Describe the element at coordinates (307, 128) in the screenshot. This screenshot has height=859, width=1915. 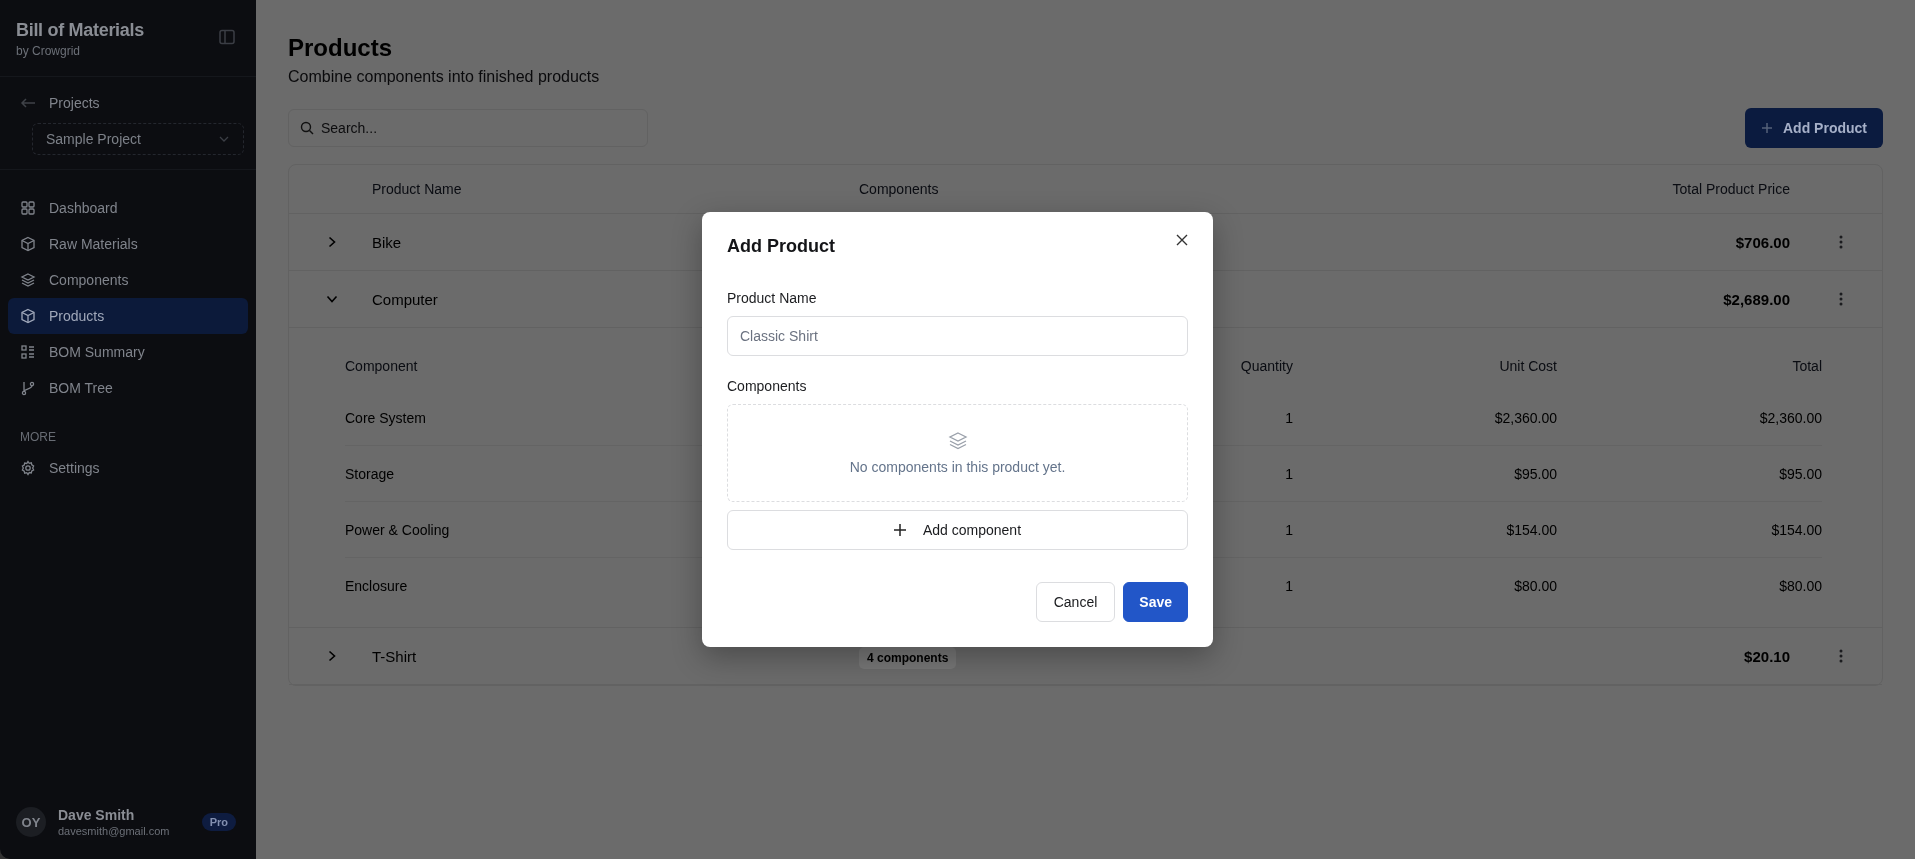
I see `search-icon` at that location.